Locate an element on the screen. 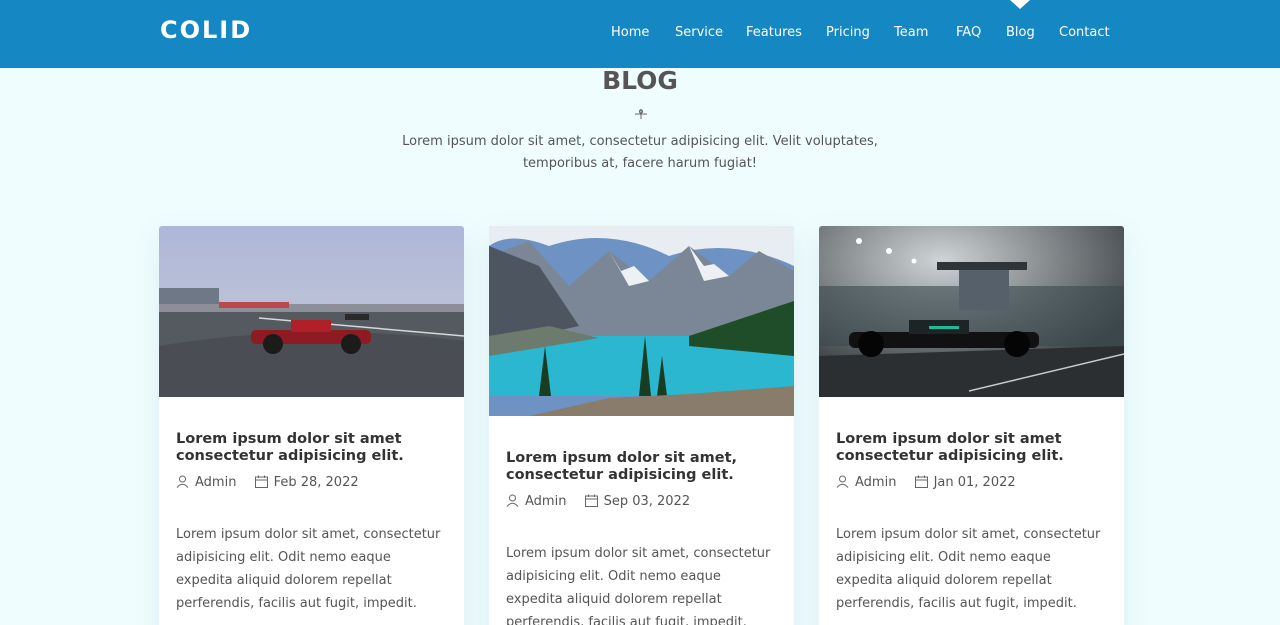 This screenshot has width=1280, height=625. date-meta: Sep 03, 2022 is located at coordinates (637, 501).